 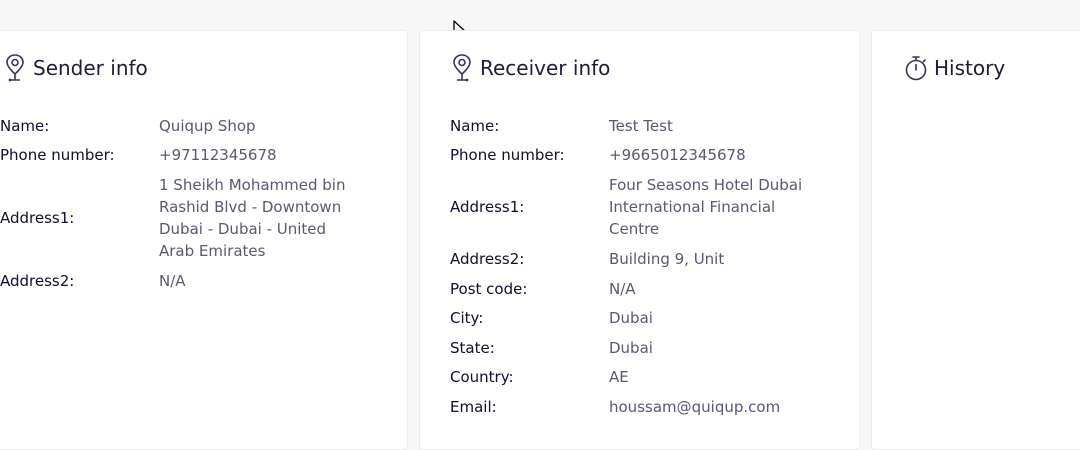 I want to click on receiver-state-value: Dubai, so click(x=631, y=347).